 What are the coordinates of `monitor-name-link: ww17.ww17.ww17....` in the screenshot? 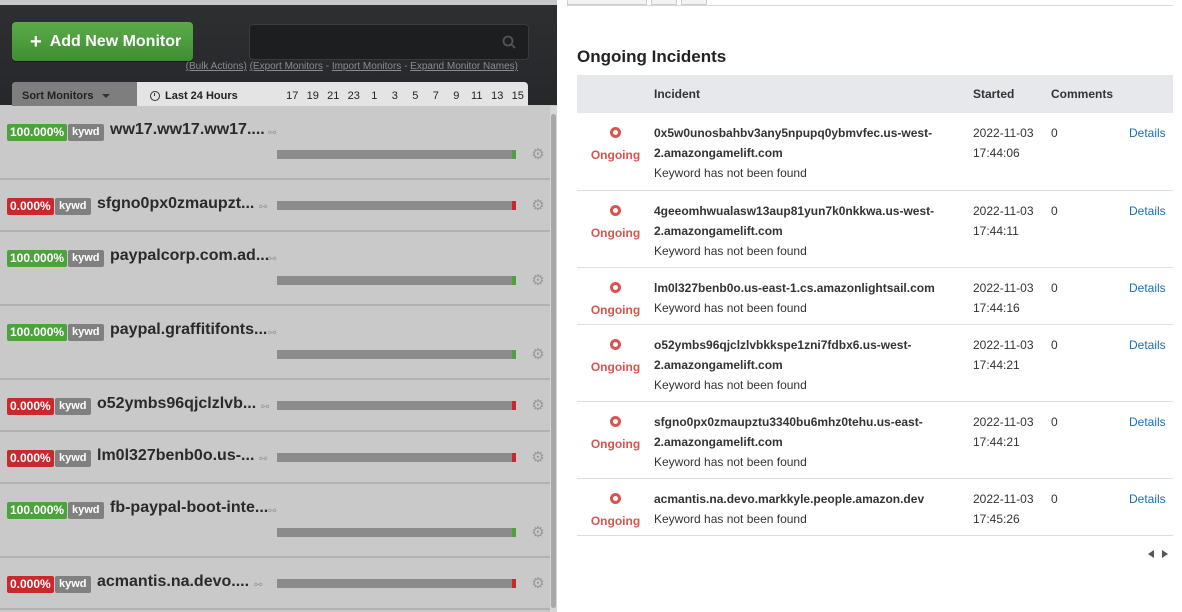 It's located at (187, 130).